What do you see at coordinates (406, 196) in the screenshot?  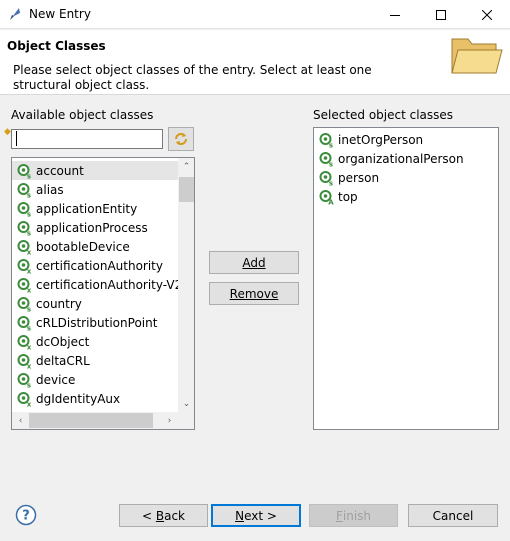 I see `list-item: Atop` at bounding box center [406, 196].